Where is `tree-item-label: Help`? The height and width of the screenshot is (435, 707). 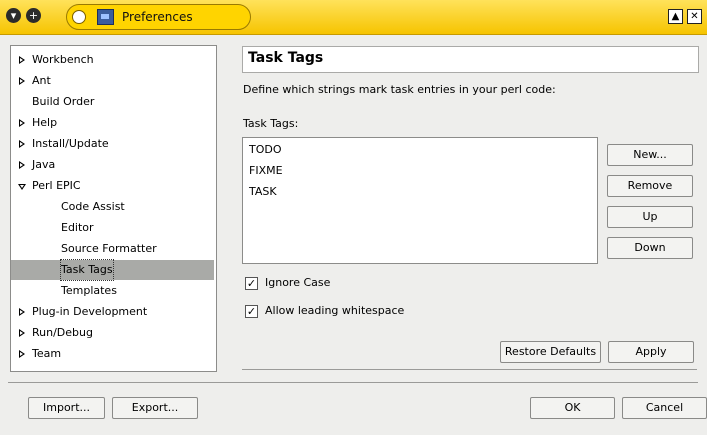
tree-item-label: Help is located at coordinates (45, 122).